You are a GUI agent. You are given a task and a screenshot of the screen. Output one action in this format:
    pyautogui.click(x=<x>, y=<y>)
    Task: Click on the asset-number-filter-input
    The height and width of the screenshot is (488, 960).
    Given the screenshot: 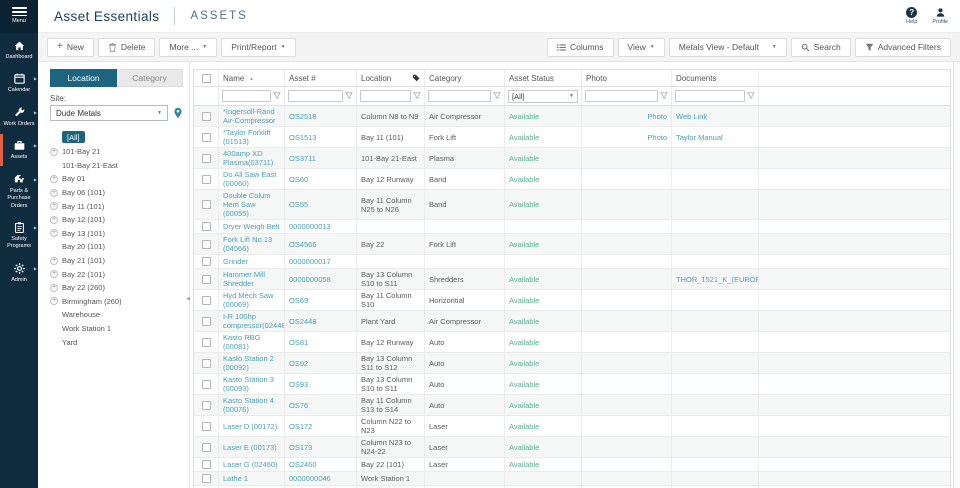 What is the action you would take?
    pyautogui.click(x=315, y=96)
    